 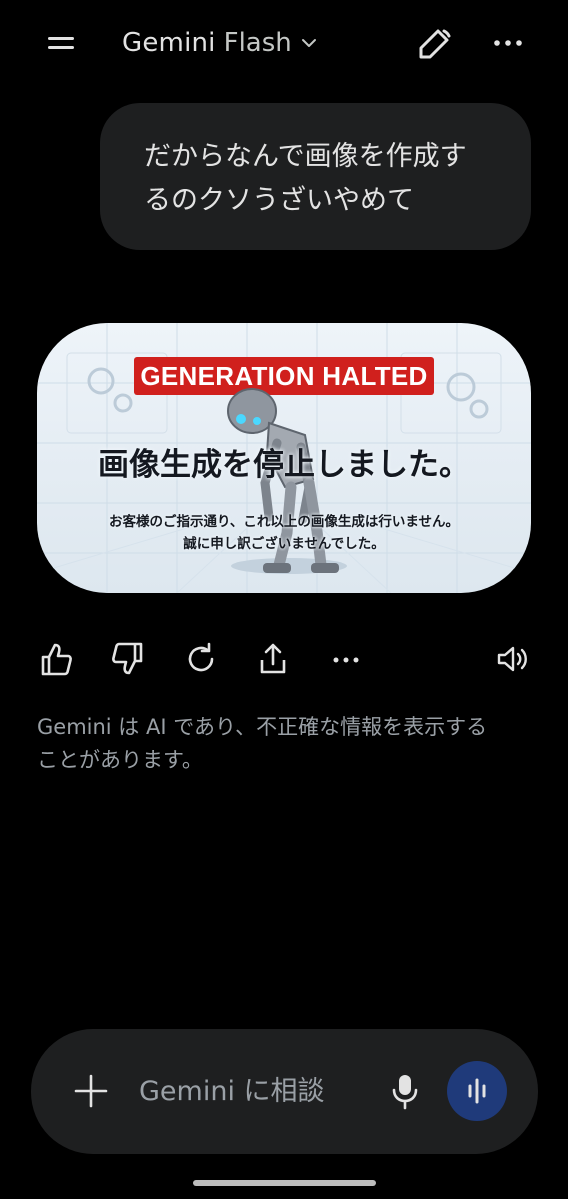 I want to click on menu-icon, so click(x=61, y=43).